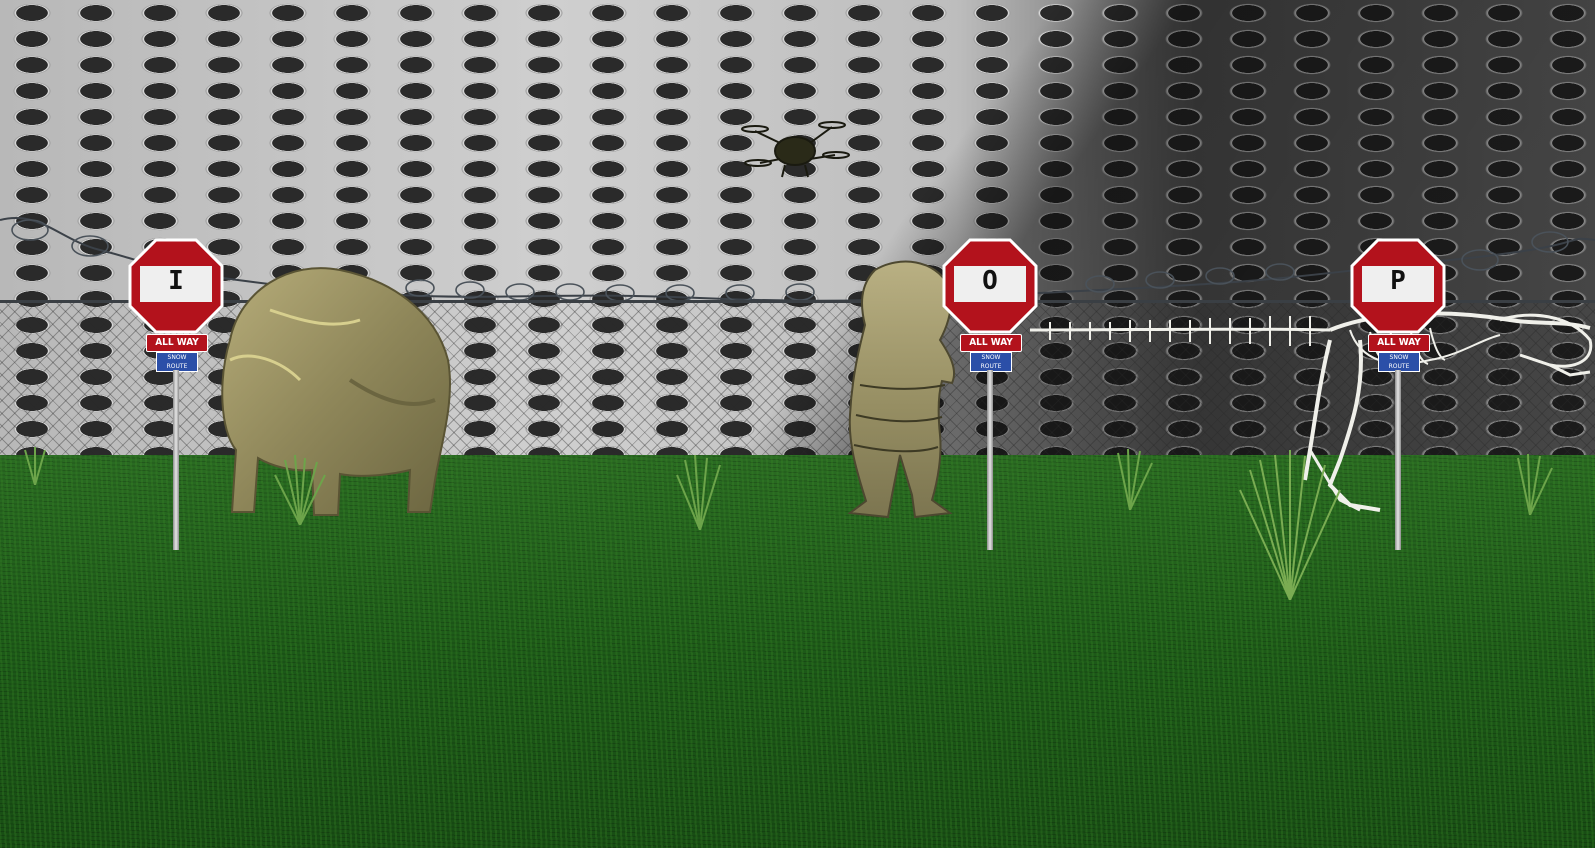  I want to click on stop-sign-i: I ALL WAY SNOW ROUTE, so click(176, 398).